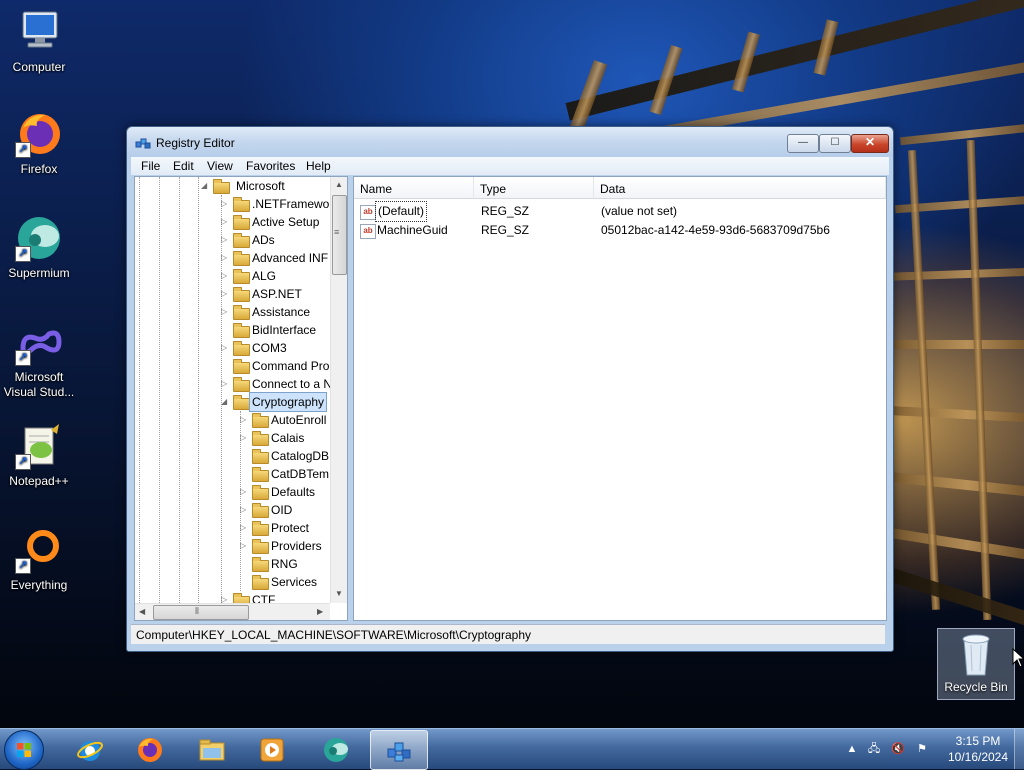  I want to click on tree-node: ▷ ALG, so click(275, 276).